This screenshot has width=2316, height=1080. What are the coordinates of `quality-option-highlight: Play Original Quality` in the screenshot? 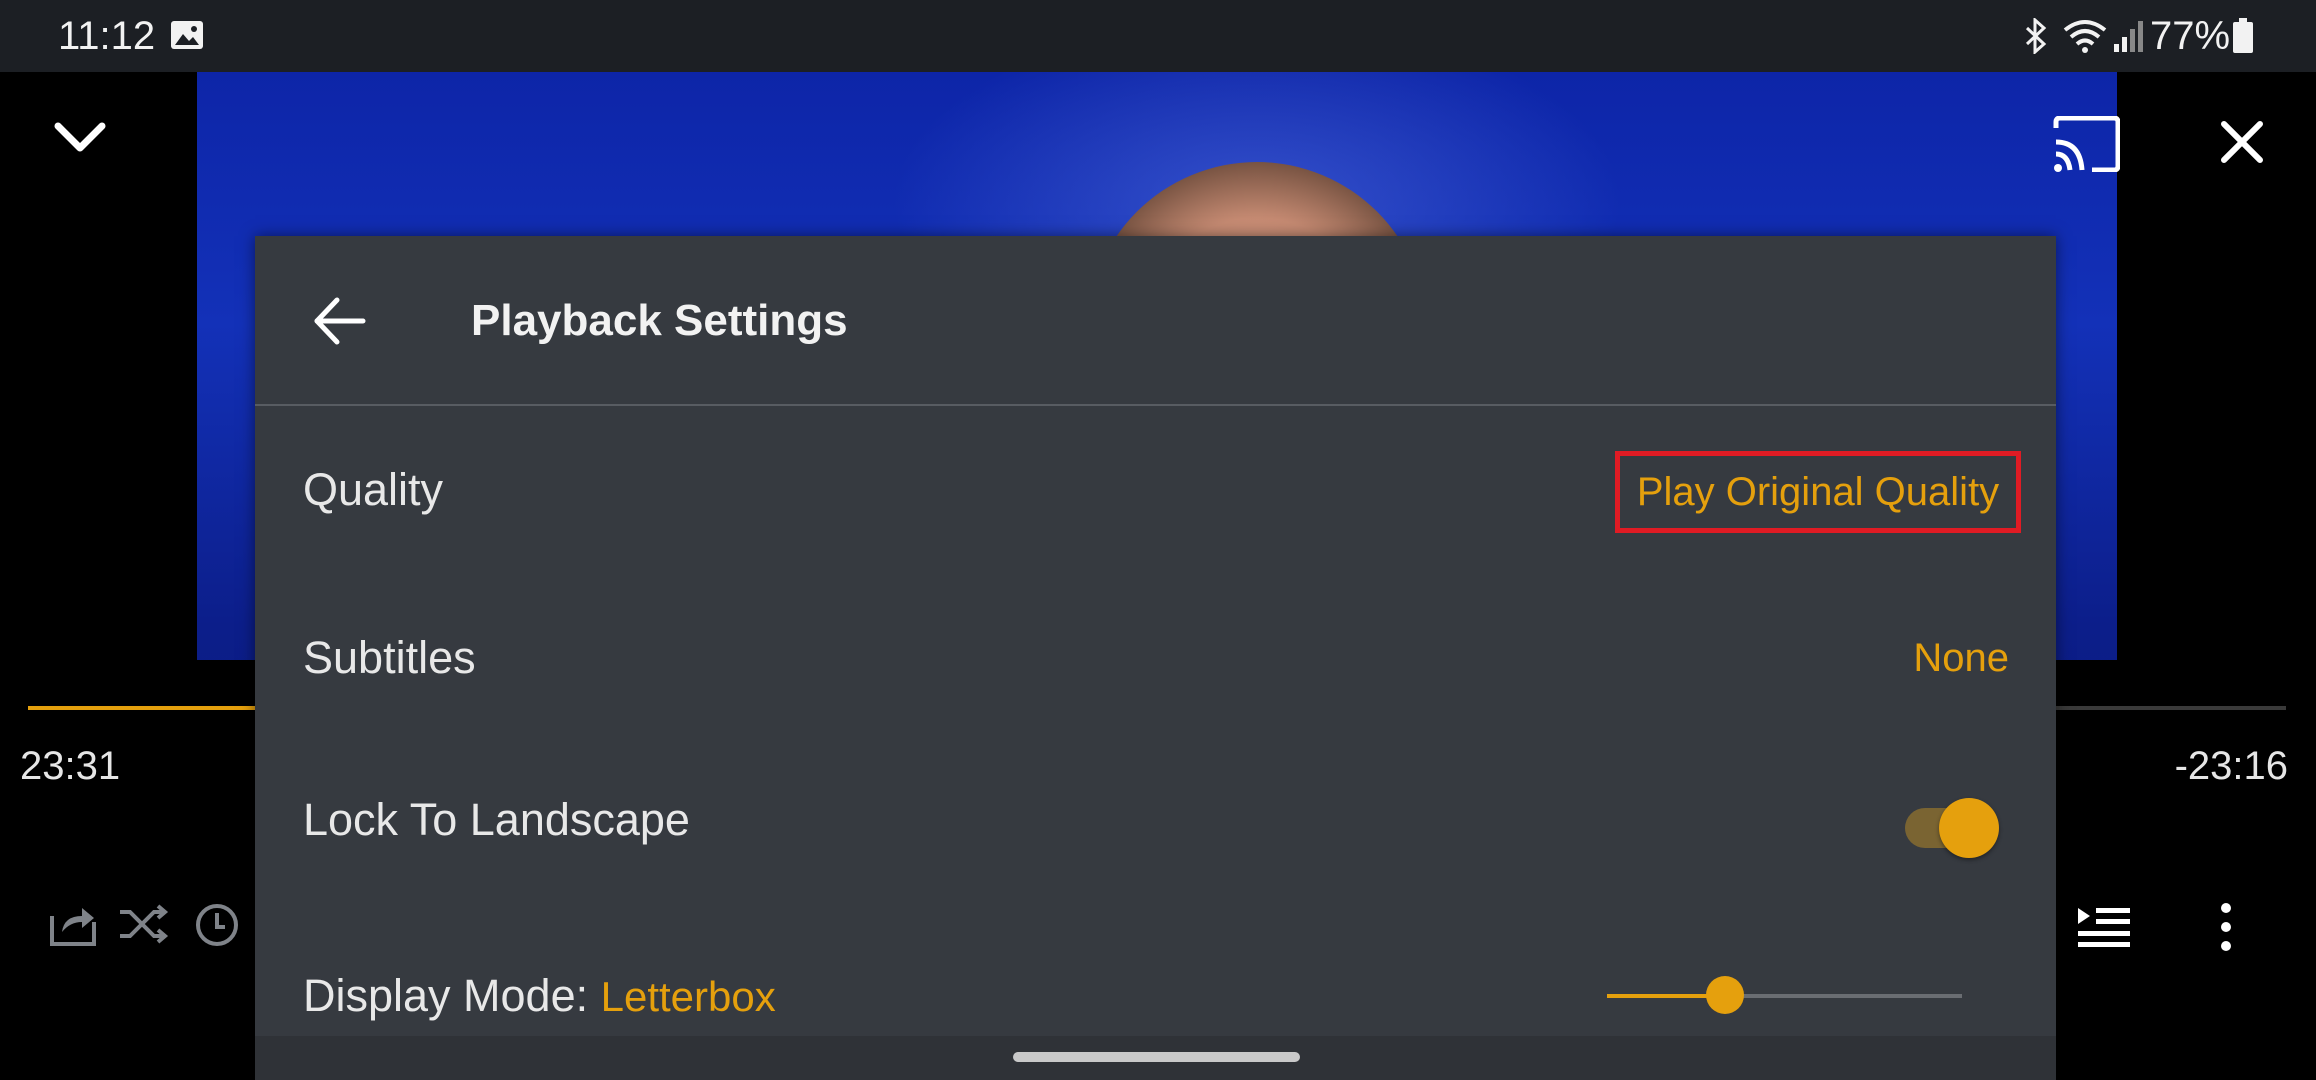 It's located at (1818, 492).